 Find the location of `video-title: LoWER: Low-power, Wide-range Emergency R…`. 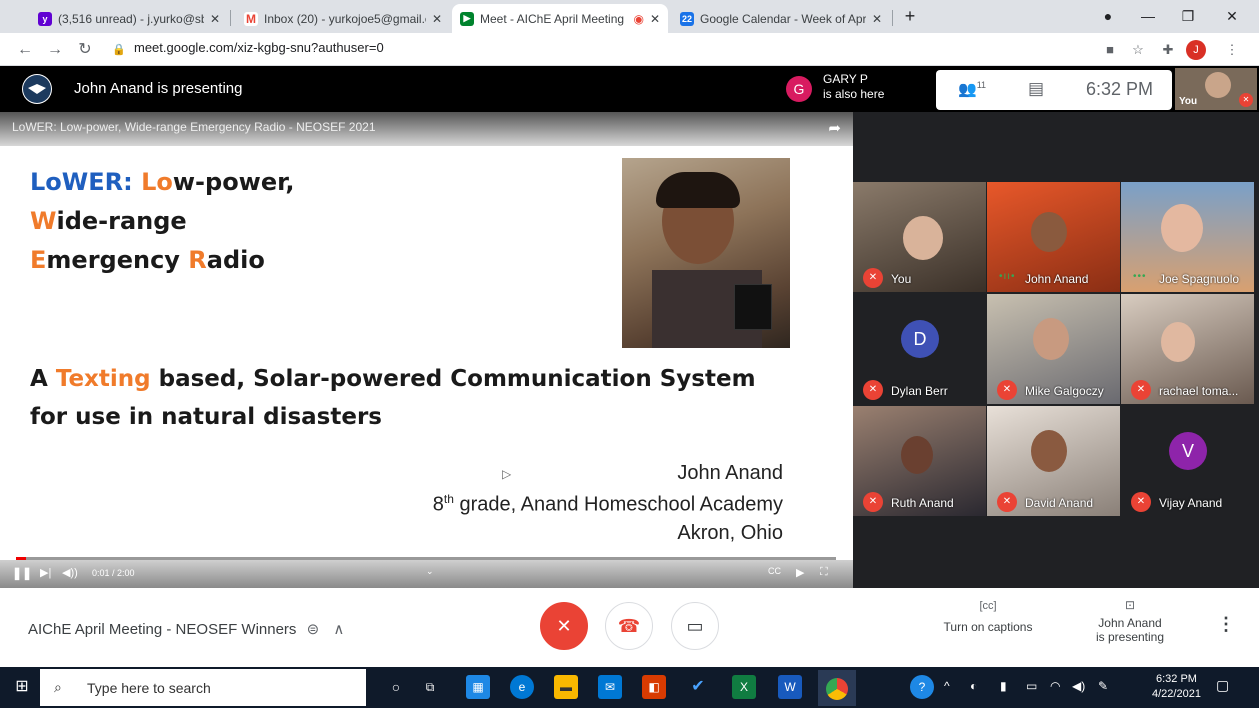

video-title: LoWER: Low-power, Wide-range Emergency R… is located at coordinates (194, 127).